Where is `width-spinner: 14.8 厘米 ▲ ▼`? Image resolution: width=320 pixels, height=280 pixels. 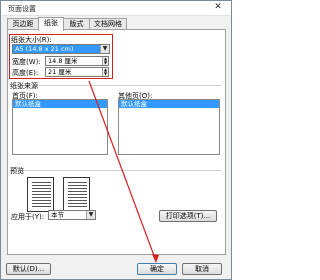 width-spinner: 14.8 厘米 ▲ ▼ is located at coordinates (77, 61).